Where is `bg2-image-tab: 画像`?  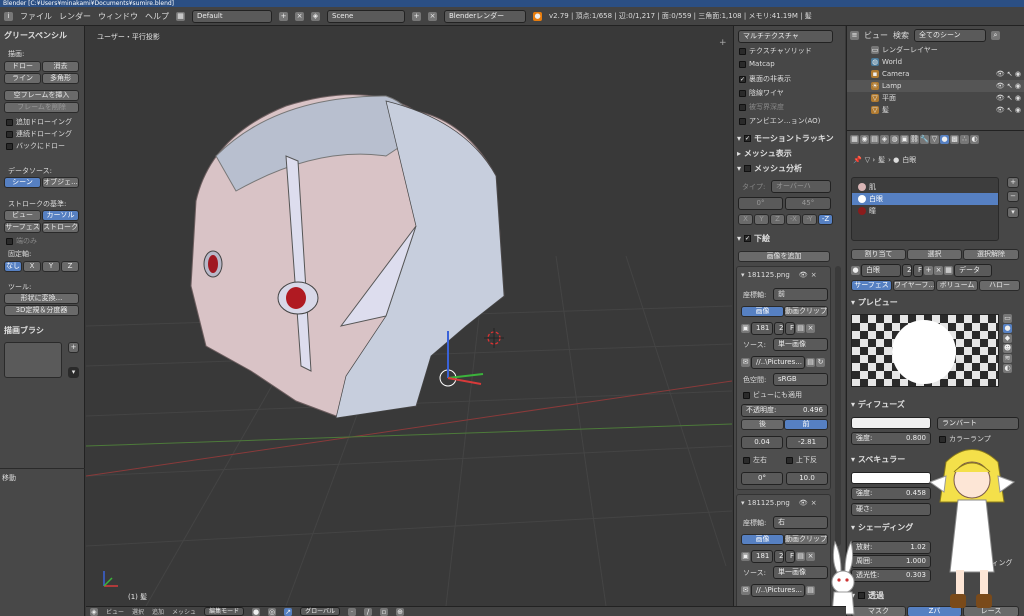 bg2-image-tab: 画像 is located at coordinates (762, 539).